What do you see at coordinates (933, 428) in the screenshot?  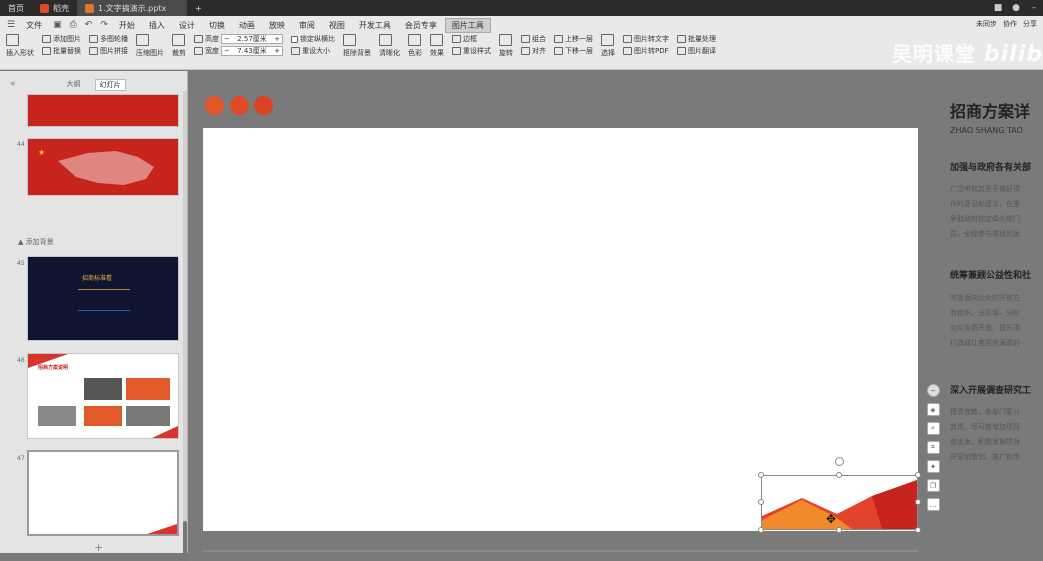 I see `zoom-icon: ⌕` at bounding box center [933, 428].